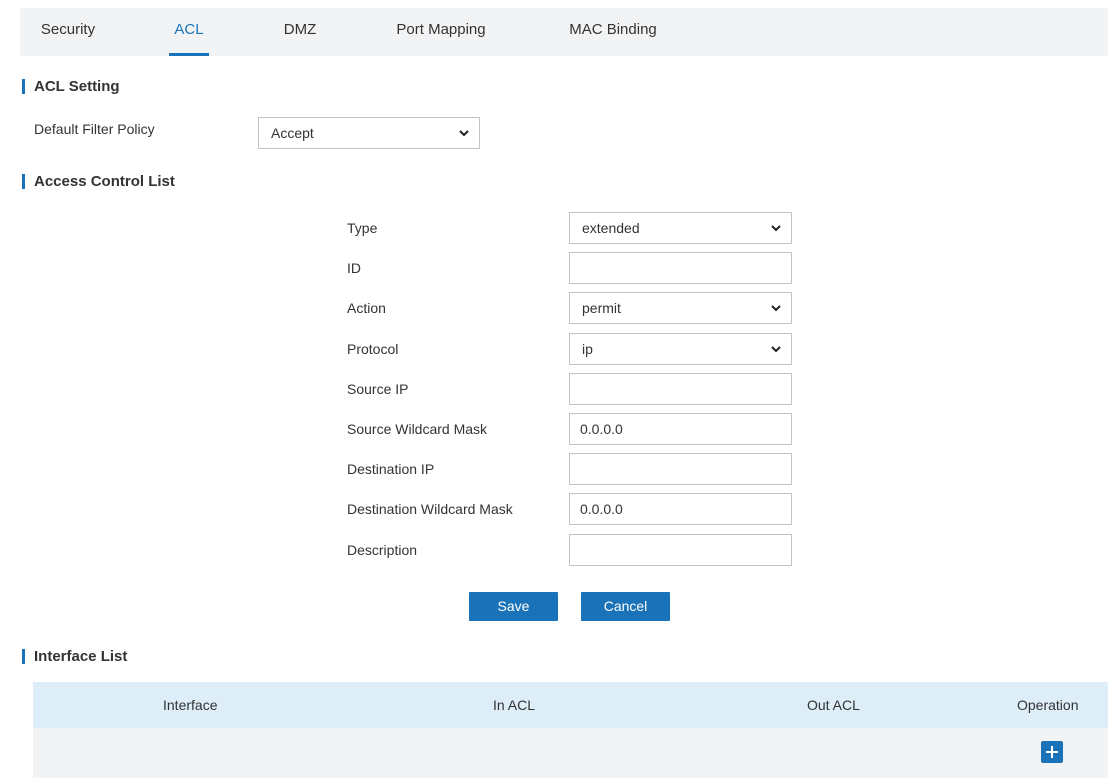 Image resolution: width=1108 pixels, height=783 pixels. What do you see at coordinates (189, 32) in the screenshot?
I see `tab-acl: ACL` at bounding box center [189, 32].